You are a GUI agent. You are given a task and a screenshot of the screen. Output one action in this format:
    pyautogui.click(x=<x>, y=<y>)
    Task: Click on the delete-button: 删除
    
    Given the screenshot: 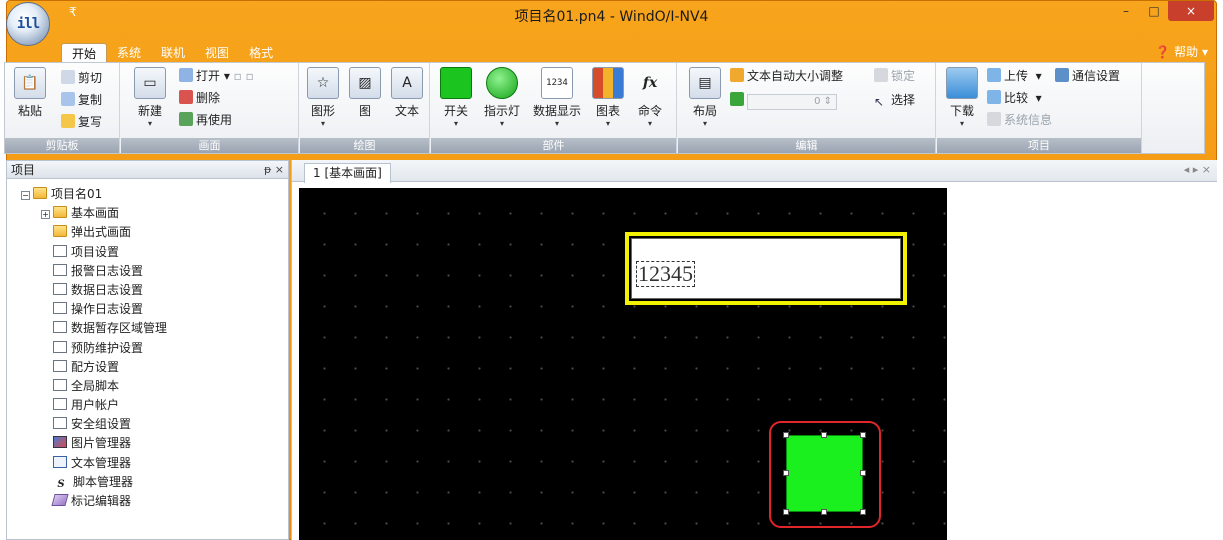 What is the action you would take?
    pyautogui.click(x=199, y=98)
    